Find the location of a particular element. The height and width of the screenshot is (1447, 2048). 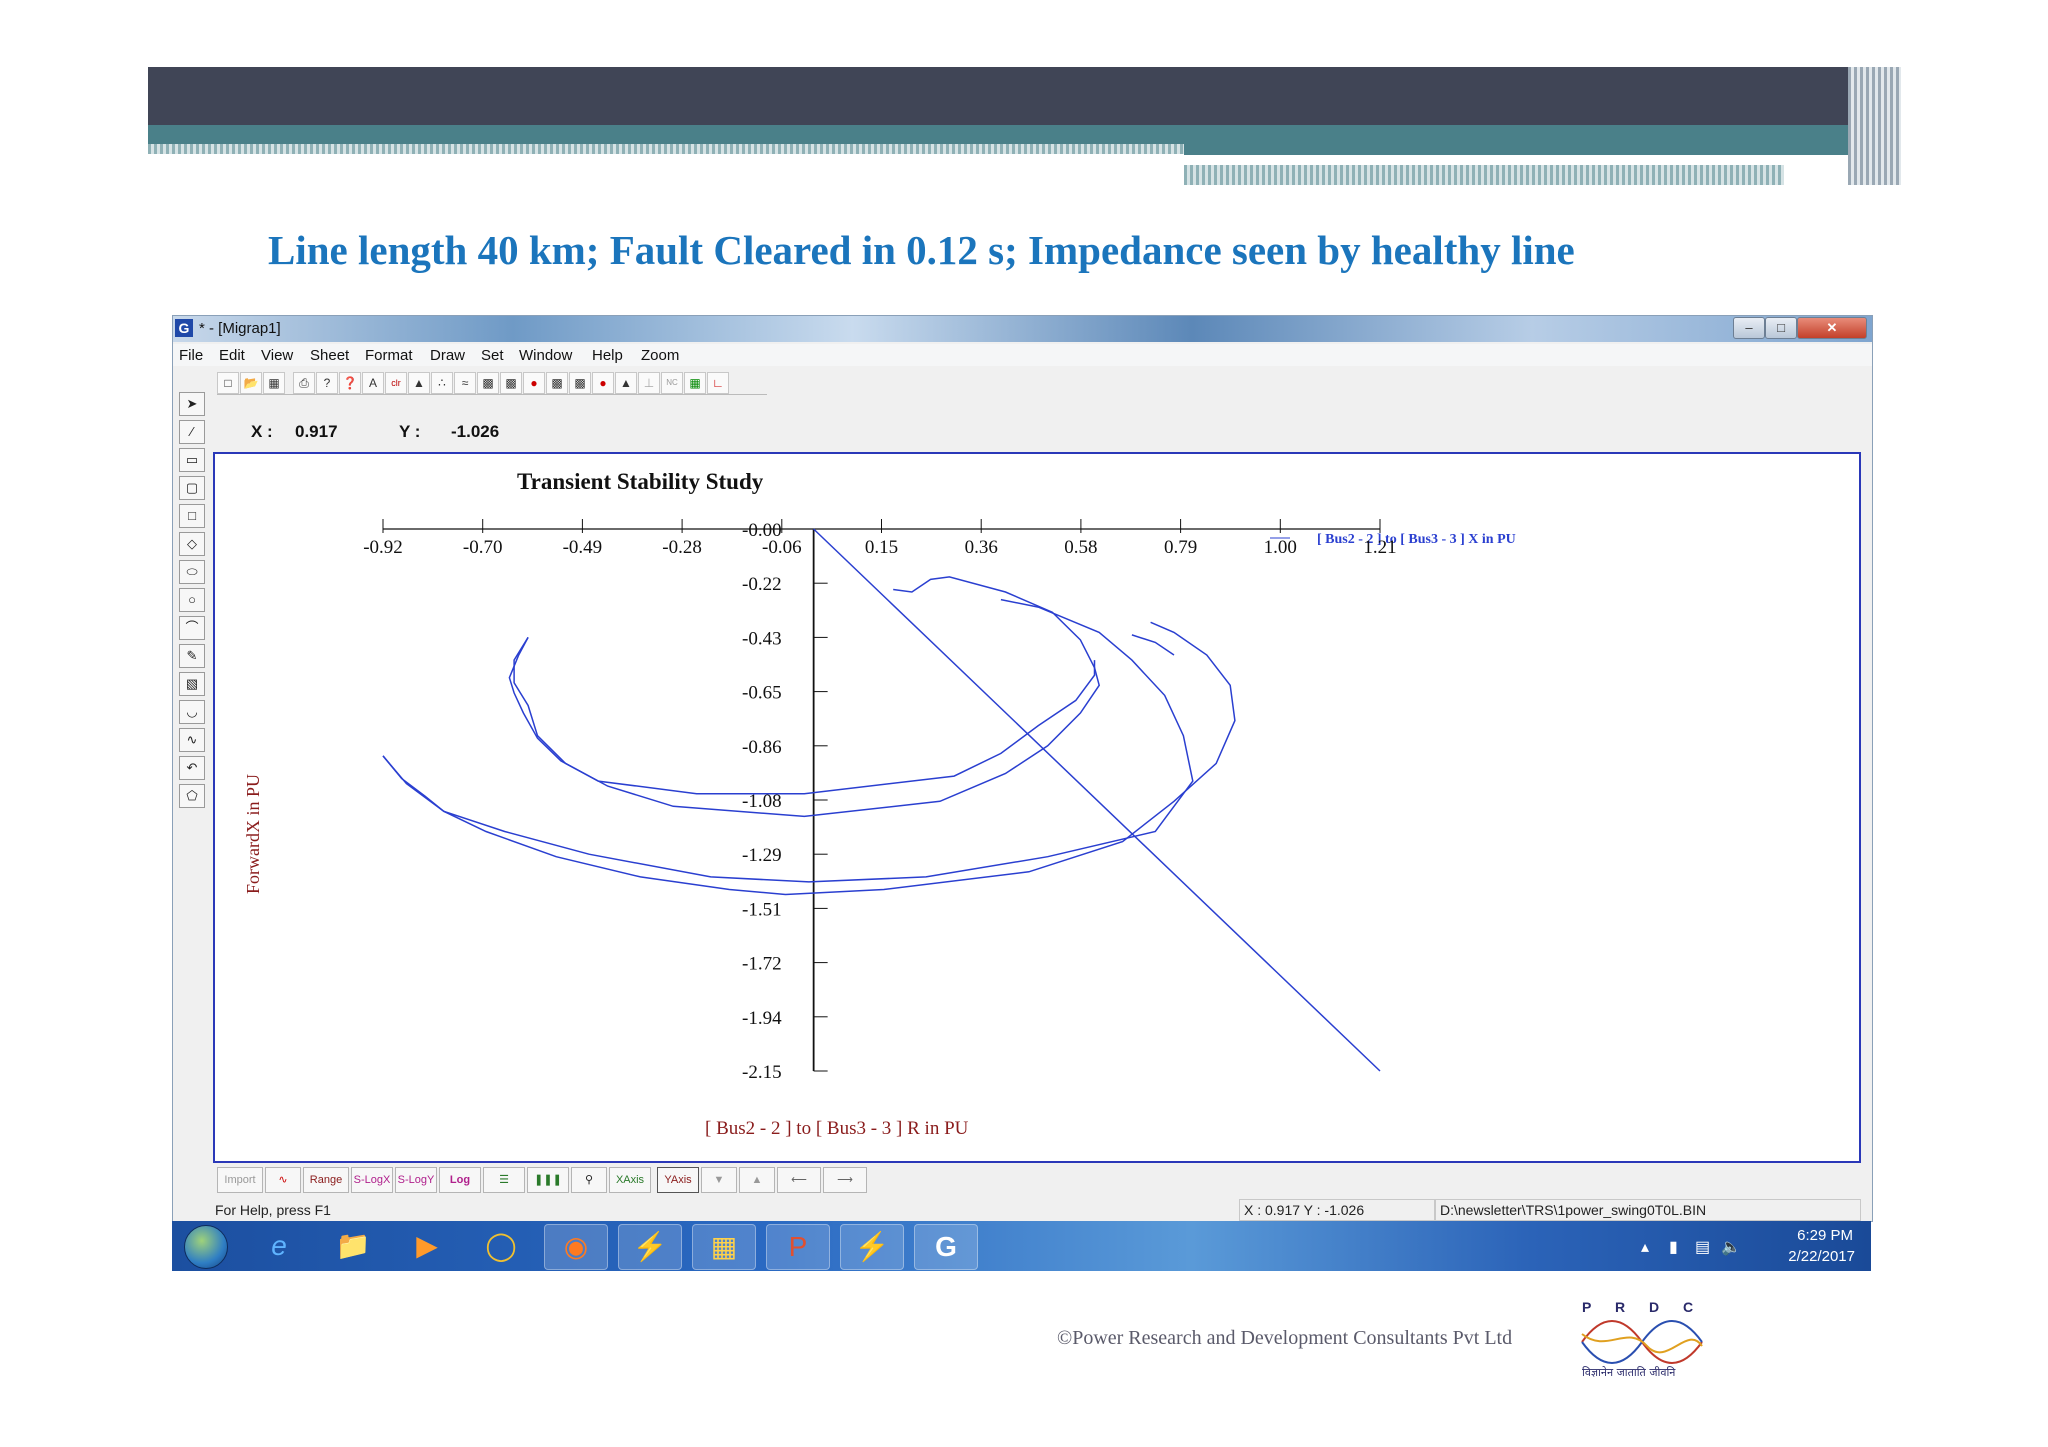

help-icon: ? is located at coordinates (327, 383).